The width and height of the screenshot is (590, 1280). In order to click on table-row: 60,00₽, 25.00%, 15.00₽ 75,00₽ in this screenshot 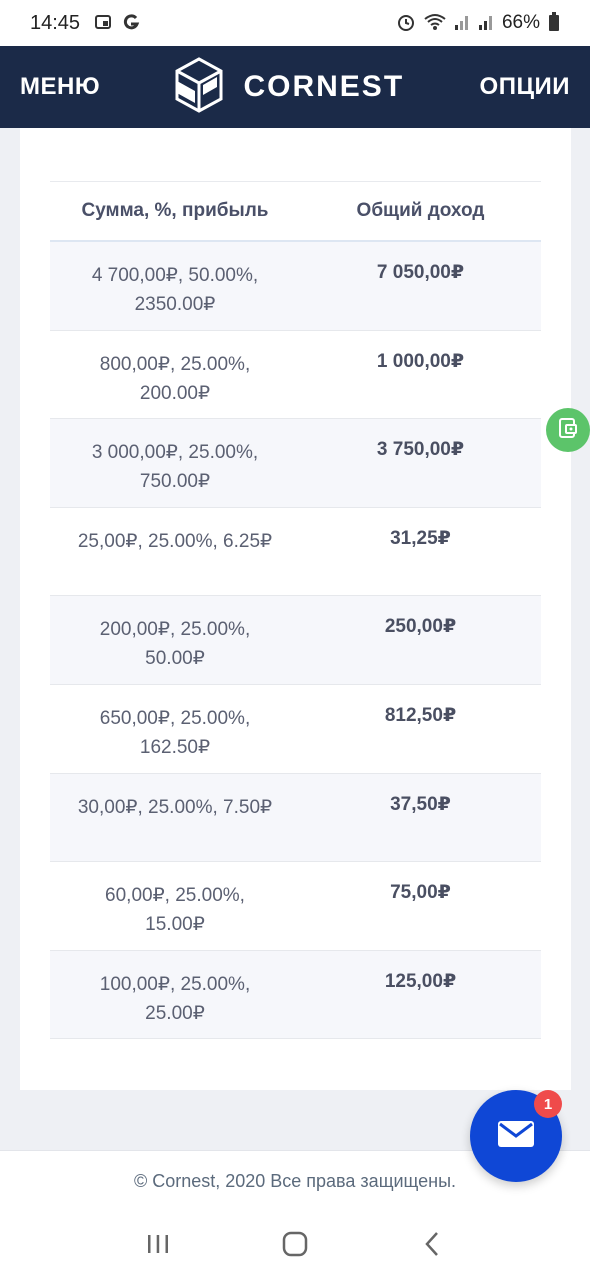, I will do `click(295, 906)`.